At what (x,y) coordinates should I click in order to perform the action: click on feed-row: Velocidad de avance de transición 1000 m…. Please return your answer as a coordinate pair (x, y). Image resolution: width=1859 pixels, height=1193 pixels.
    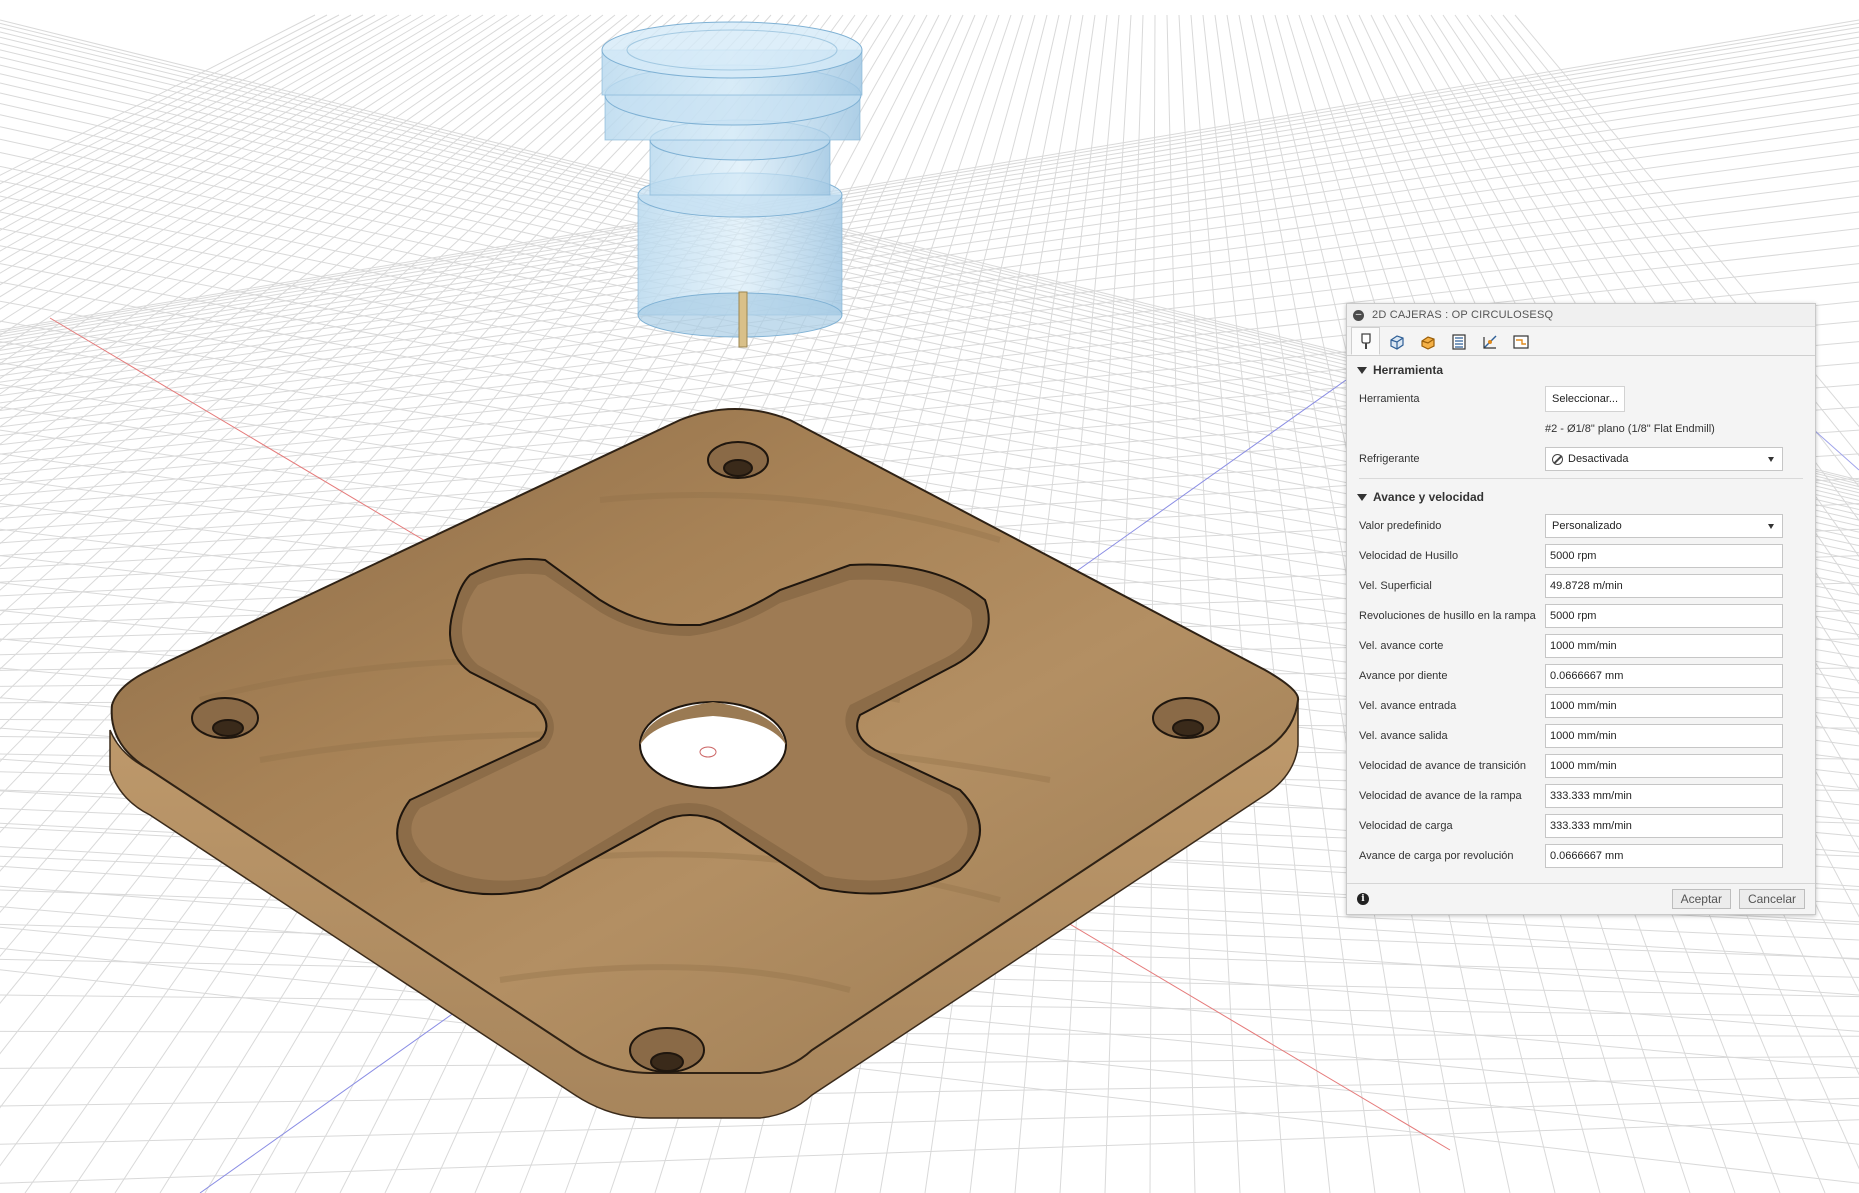
    Looking at the image, I should click on (1581, 766).